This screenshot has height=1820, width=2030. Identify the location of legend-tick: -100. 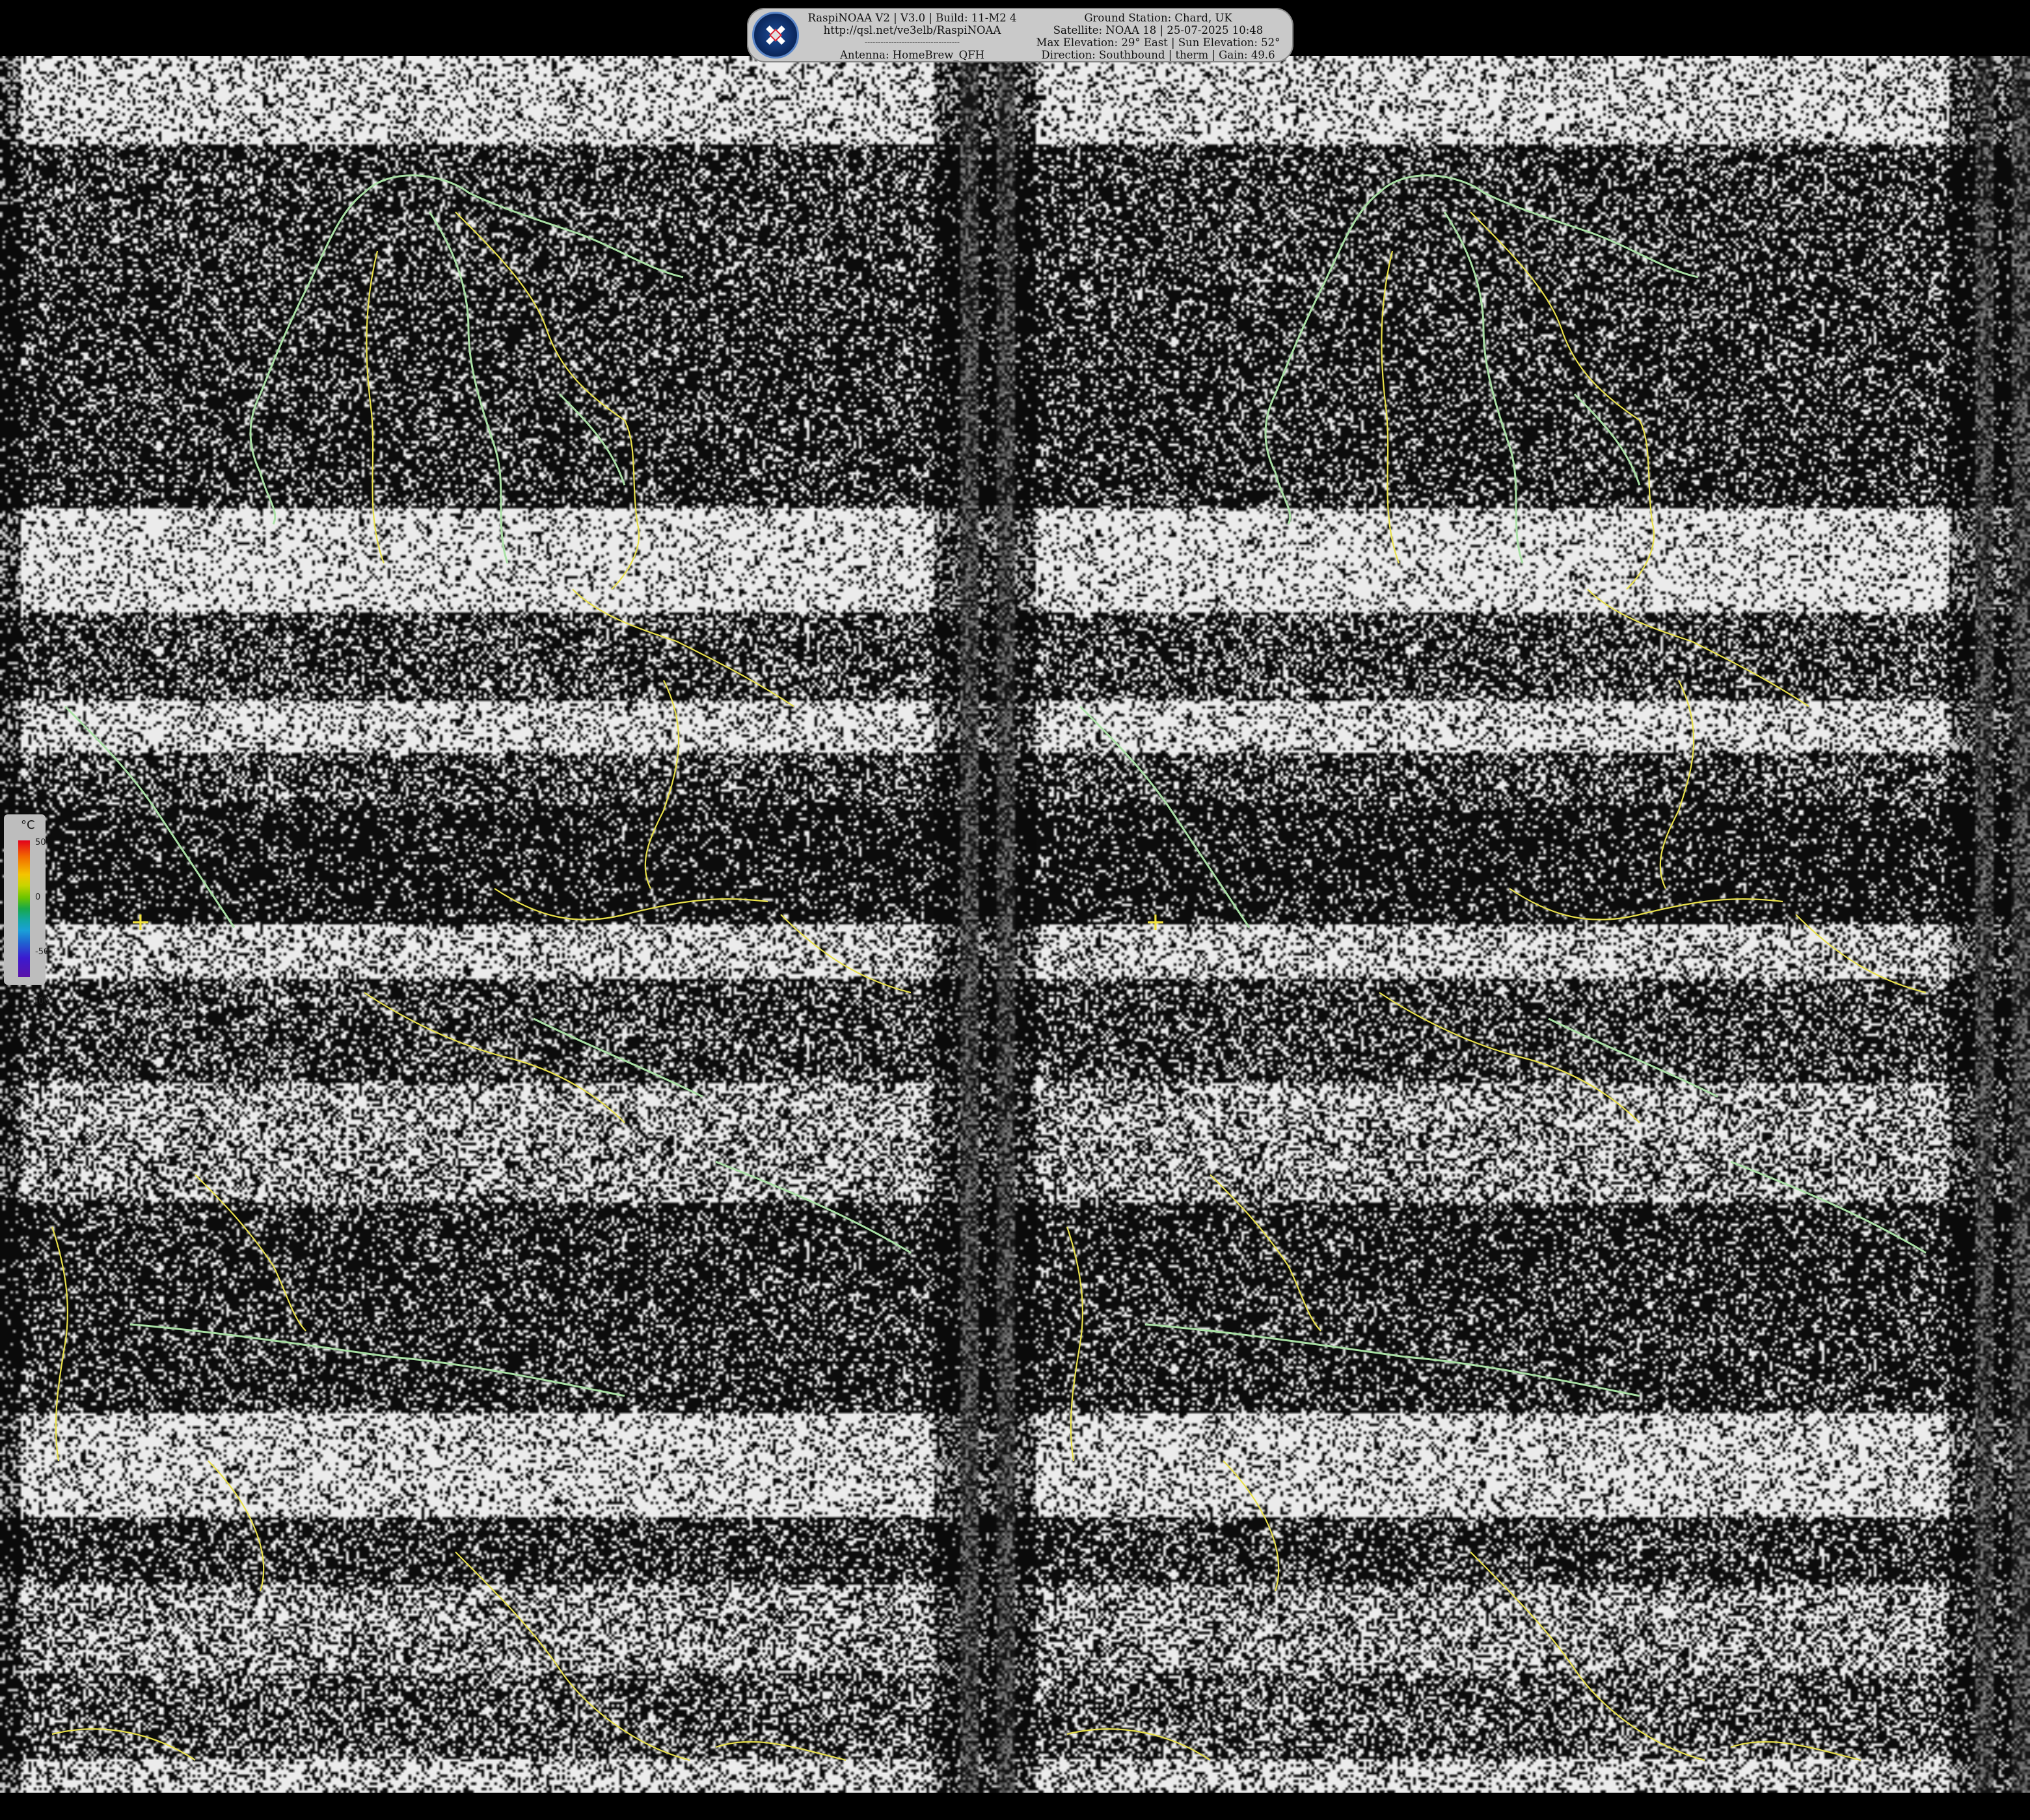
(39, 1001).